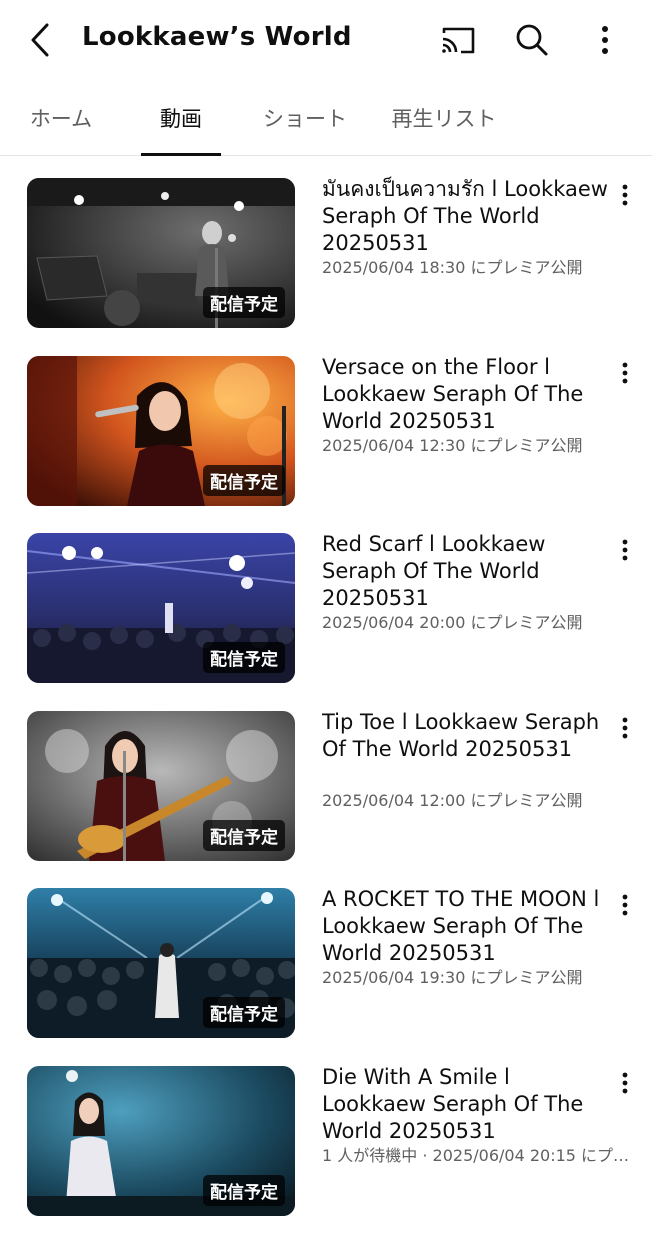  Describe the element at coordinates (217, 37) in the screenshot. I see `channel-title: Lookkaew’s World` at that location.